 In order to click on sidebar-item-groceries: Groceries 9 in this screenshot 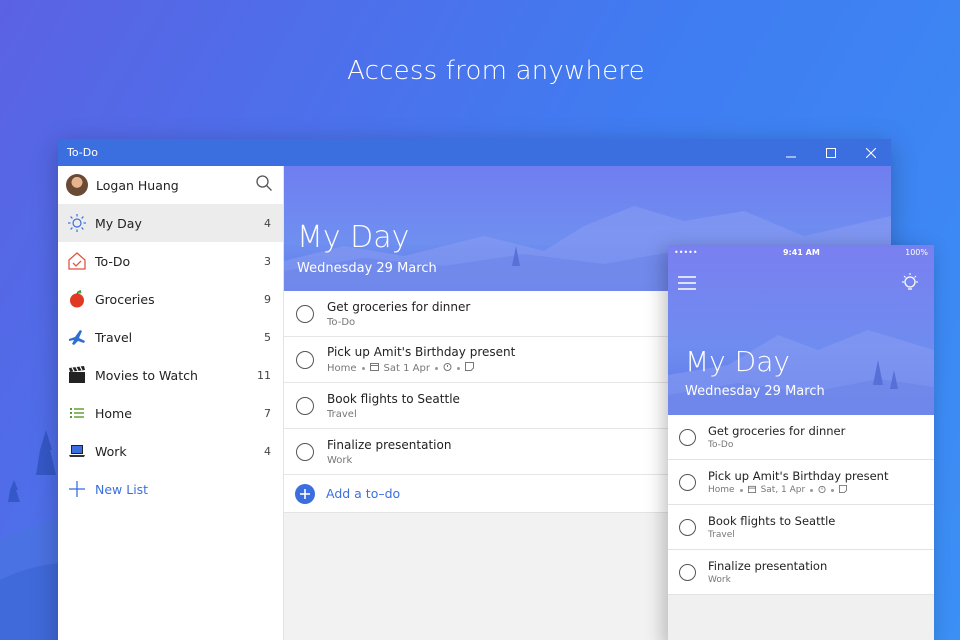, I will do `click(170, 299)`.